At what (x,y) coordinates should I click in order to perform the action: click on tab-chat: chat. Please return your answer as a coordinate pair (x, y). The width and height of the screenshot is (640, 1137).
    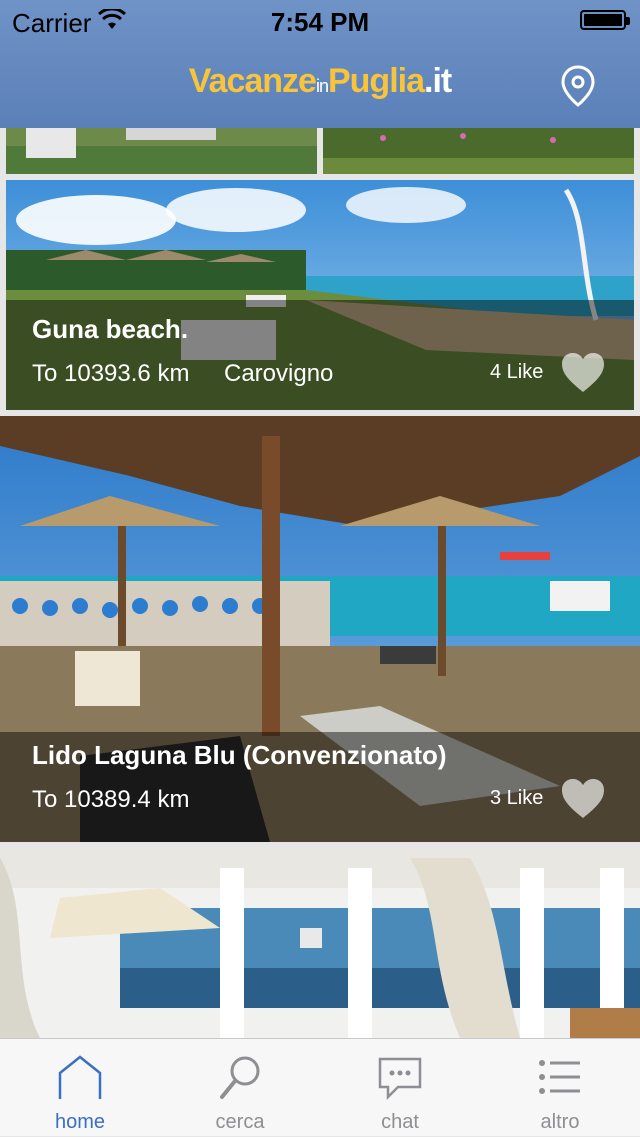
    Looking at the image, I should click on (400, 1088).